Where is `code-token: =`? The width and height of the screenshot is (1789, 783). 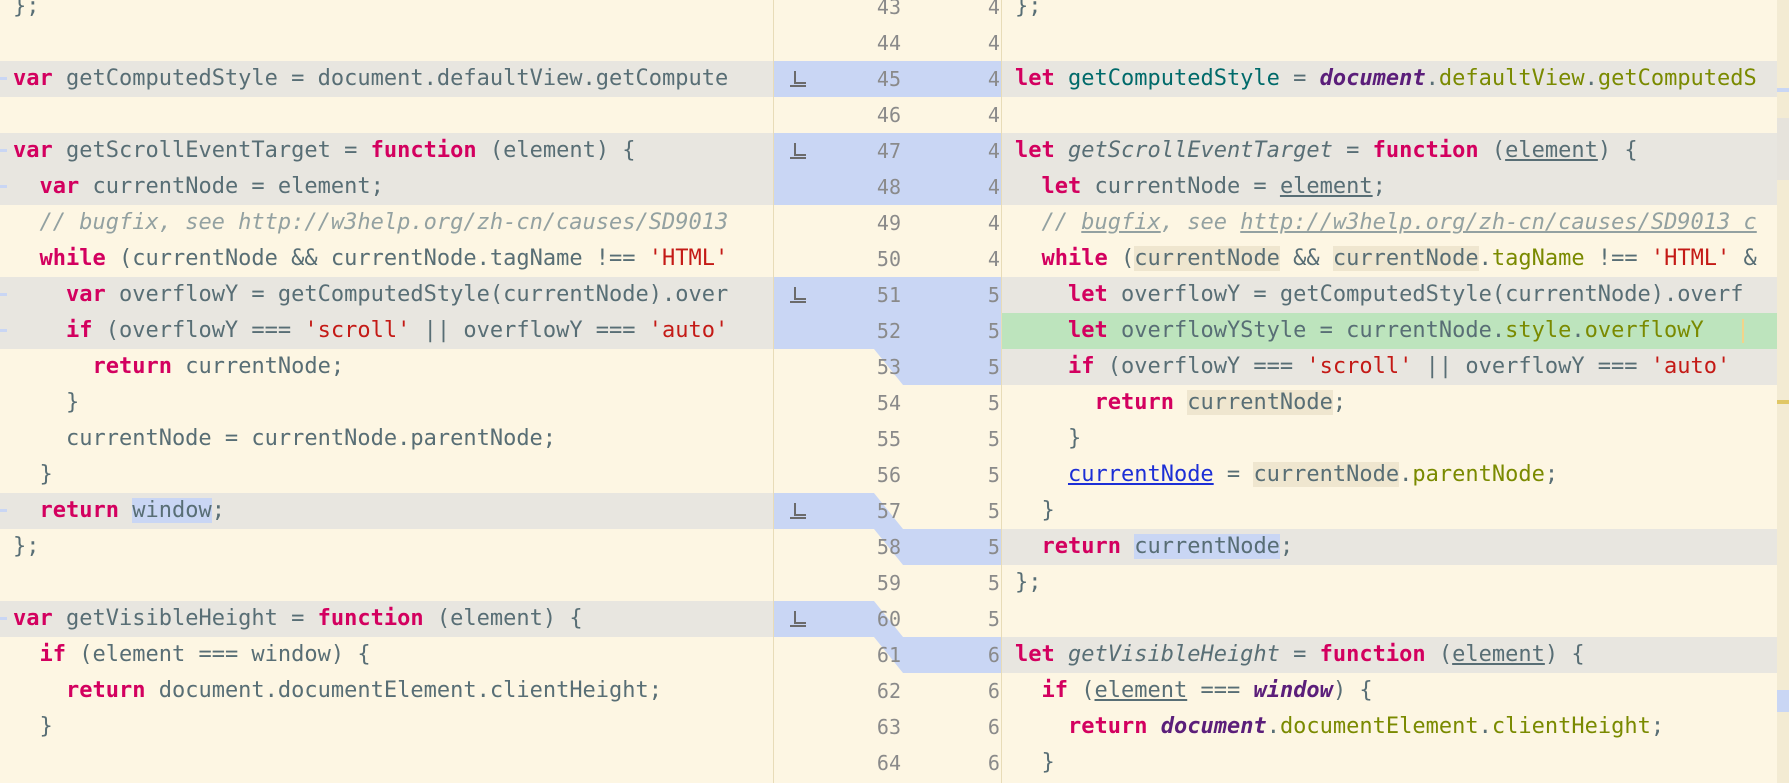
code-token: = is located at coordinates (1233, 474).